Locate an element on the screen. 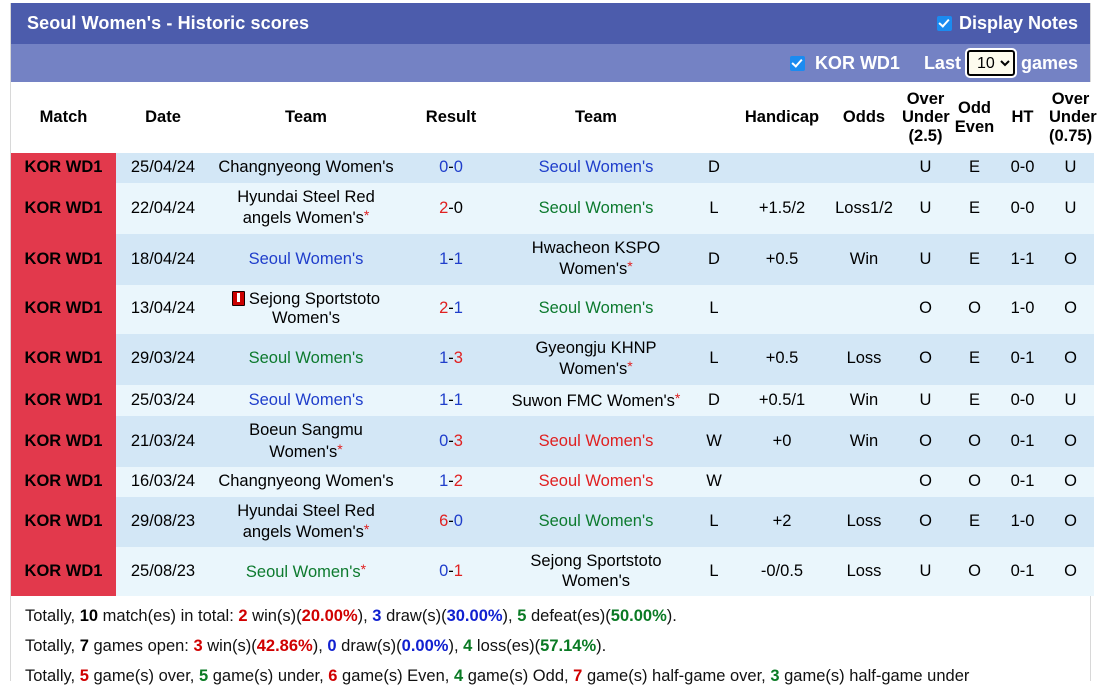 Image resolution: width=1099 pixels, height=699 pixels. match-result: 0-0 is located at coordinates (451, 168).